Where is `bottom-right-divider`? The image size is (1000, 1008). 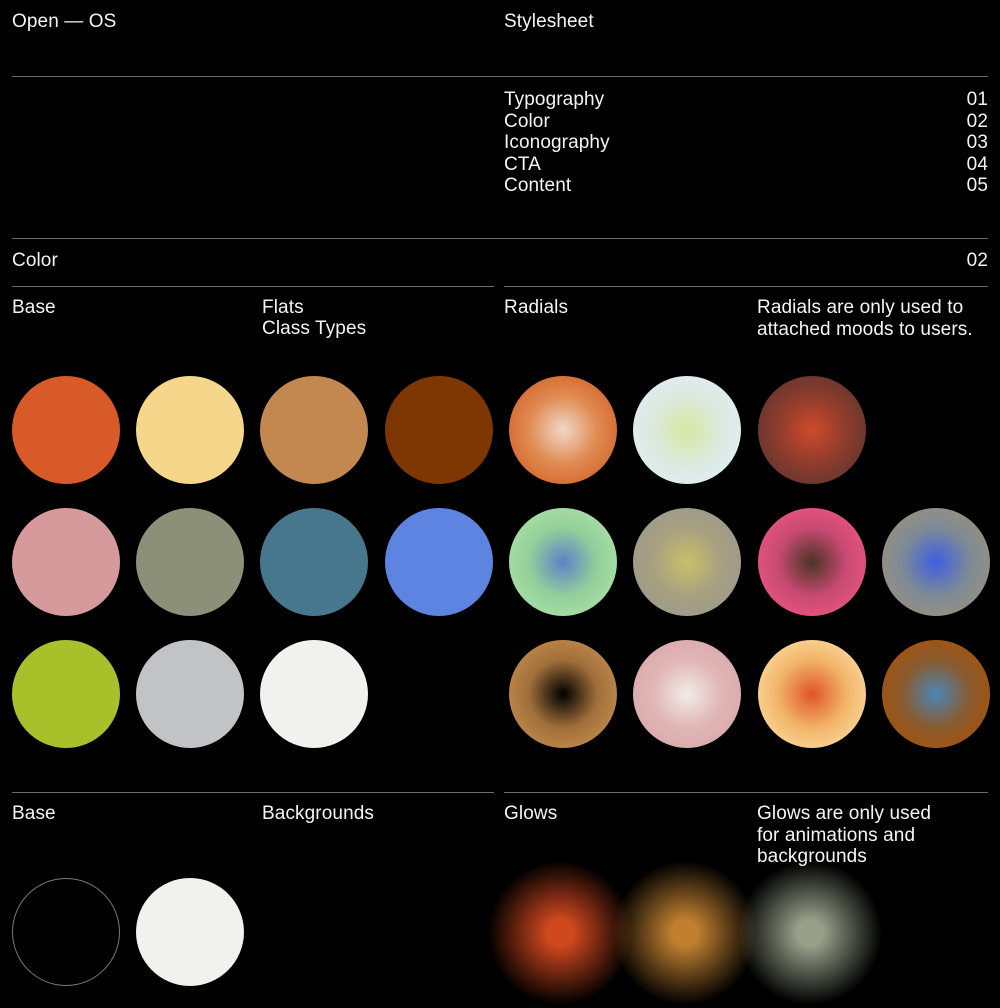
bottom-right-divider is located at coordinates (746, 792).